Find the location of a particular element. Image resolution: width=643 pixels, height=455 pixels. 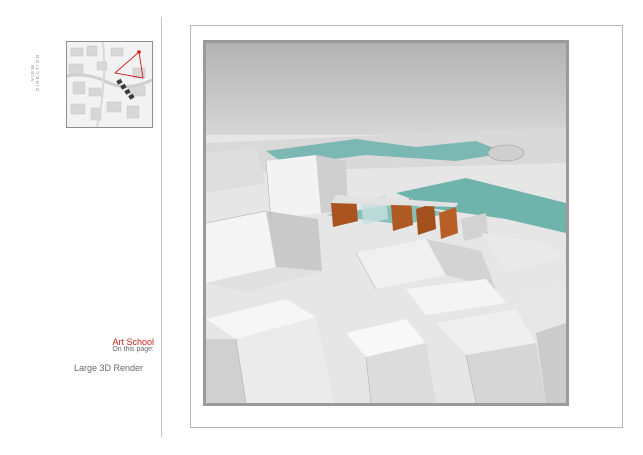

section-subtitle: On this page: is located at coordinates (133, 349).